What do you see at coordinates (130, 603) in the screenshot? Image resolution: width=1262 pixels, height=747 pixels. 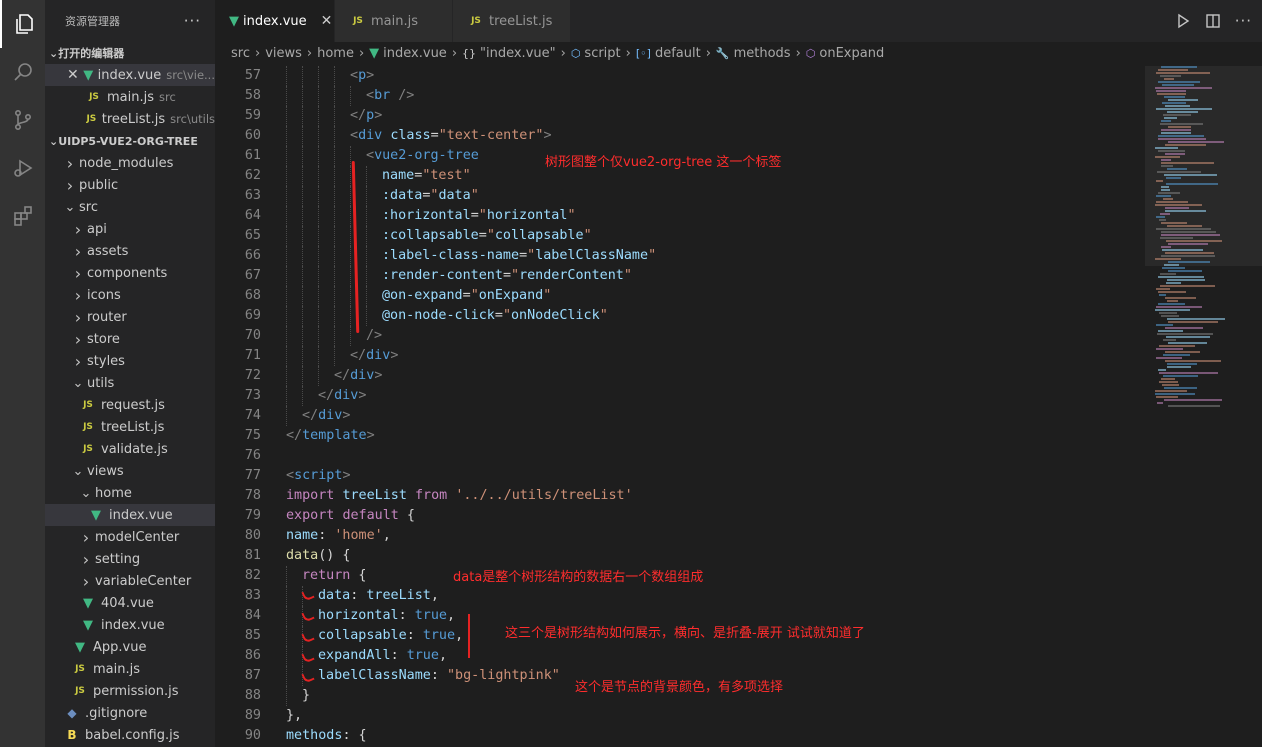 I see `file-item: ▼ 404.vue` at bounding box center [130, 603].